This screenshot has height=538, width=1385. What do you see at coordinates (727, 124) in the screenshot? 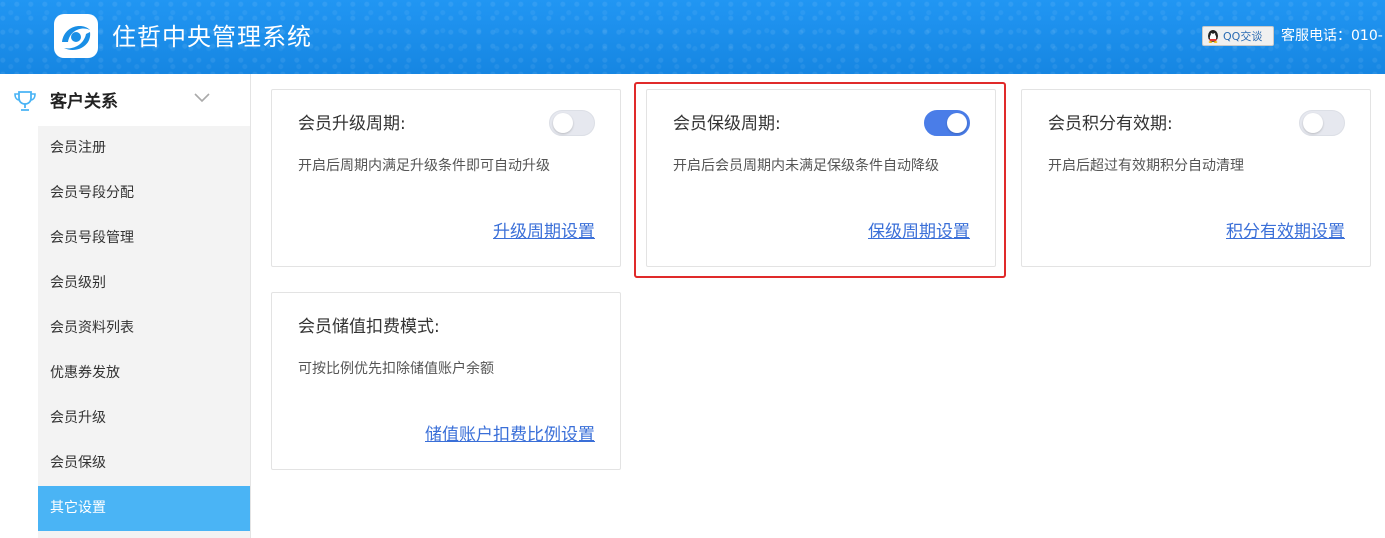
I see `card-title: 会员保级周期:` at bounding box center [727, 124].